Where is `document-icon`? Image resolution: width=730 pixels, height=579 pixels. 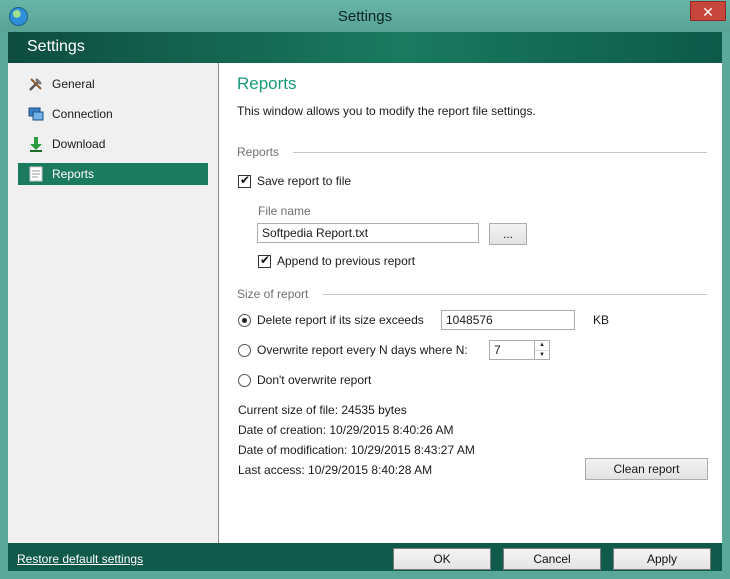
document-icon is located at coordinates (36, 174).